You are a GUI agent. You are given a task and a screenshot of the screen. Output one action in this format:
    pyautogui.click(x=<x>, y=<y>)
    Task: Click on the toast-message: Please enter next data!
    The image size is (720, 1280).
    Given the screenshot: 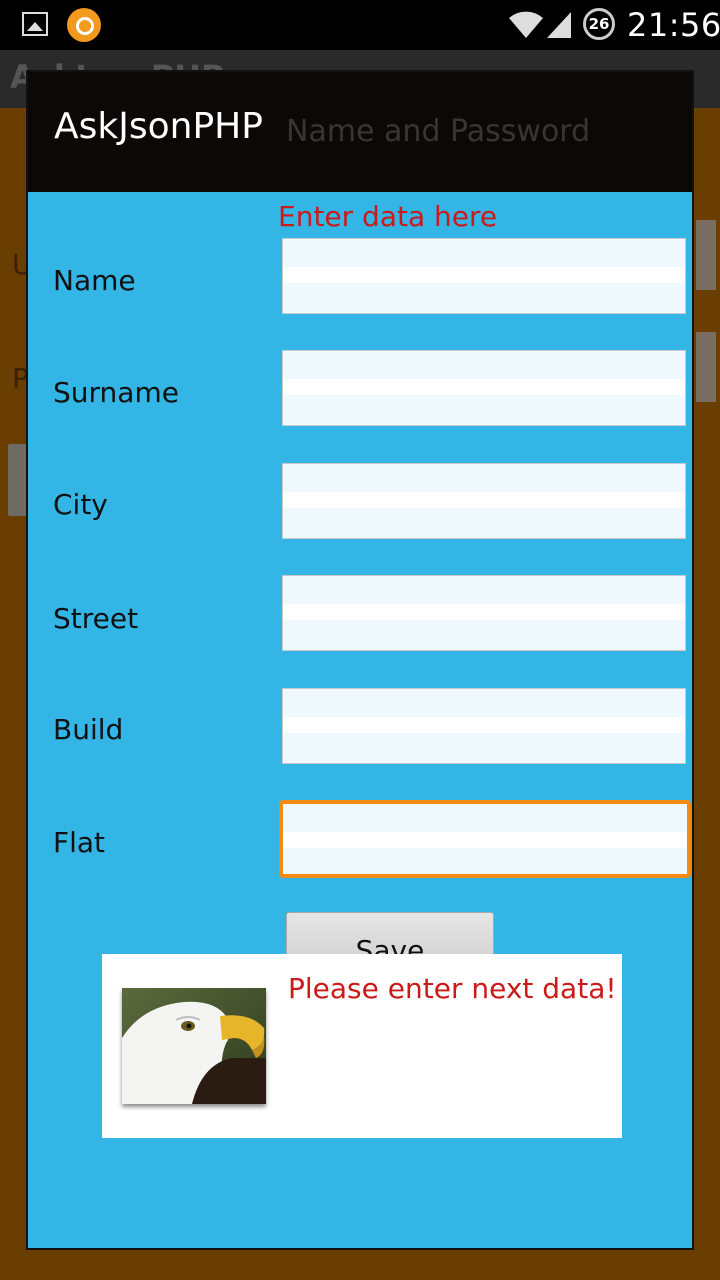 What is the action you would take?
    pyautogui.click(x=362, y=1046)
    